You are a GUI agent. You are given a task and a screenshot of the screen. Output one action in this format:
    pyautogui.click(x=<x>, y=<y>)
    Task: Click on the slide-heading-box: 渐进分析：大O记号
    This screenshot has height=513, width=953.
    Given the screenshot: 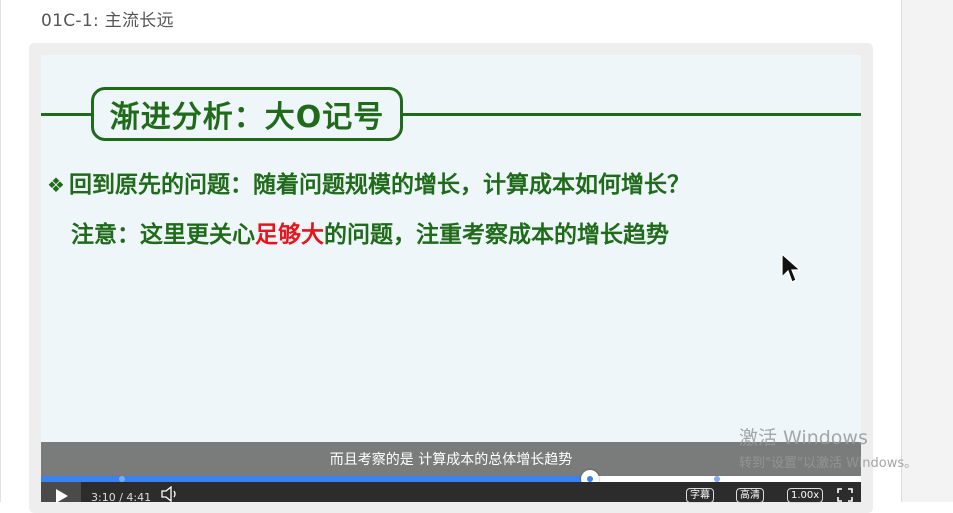 What is the action you would take?
    pyautogui.click(x=247, y=114)
    